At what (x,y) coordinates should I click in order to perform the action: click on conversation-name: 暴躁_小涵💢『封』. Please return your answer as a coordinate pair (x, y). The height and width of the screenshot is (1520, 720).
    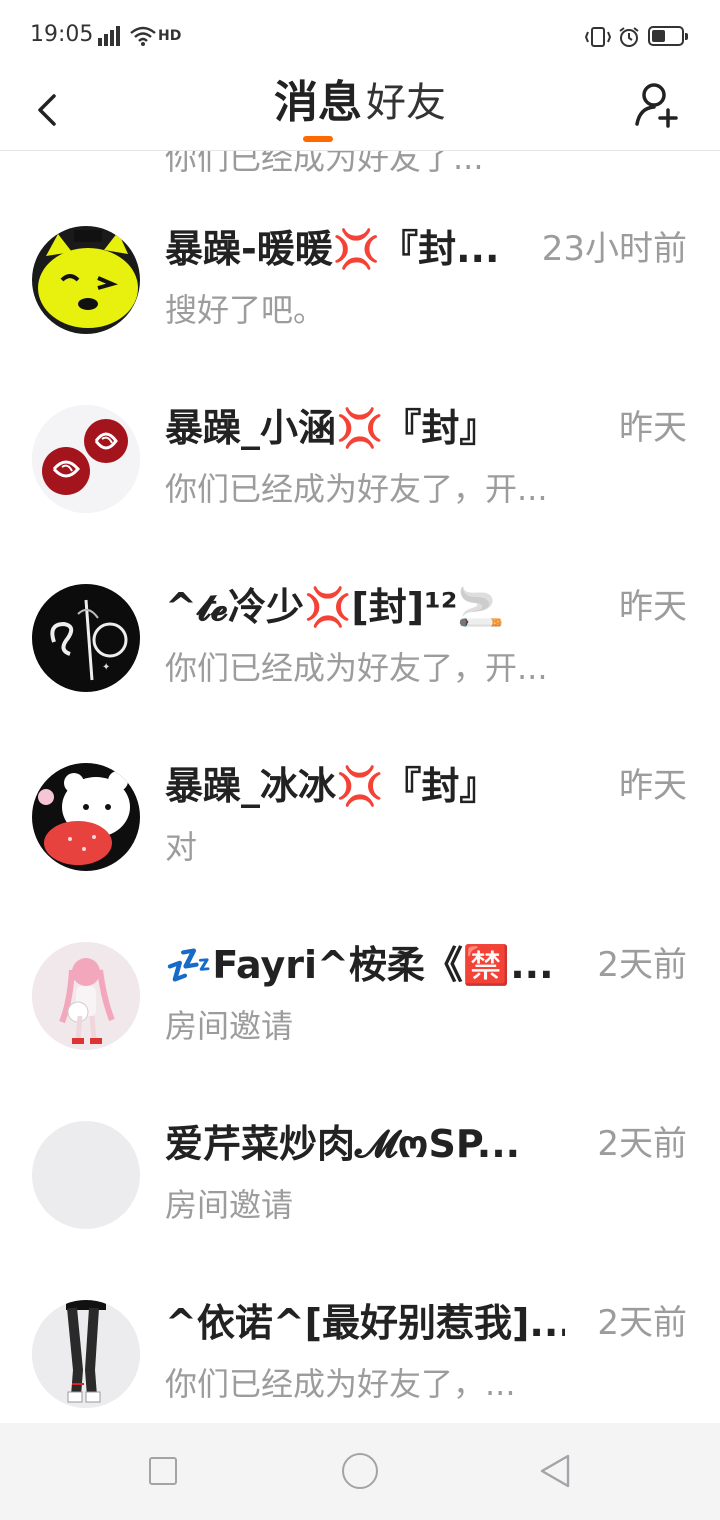
    Looking at the image, I should click on (331, 428).